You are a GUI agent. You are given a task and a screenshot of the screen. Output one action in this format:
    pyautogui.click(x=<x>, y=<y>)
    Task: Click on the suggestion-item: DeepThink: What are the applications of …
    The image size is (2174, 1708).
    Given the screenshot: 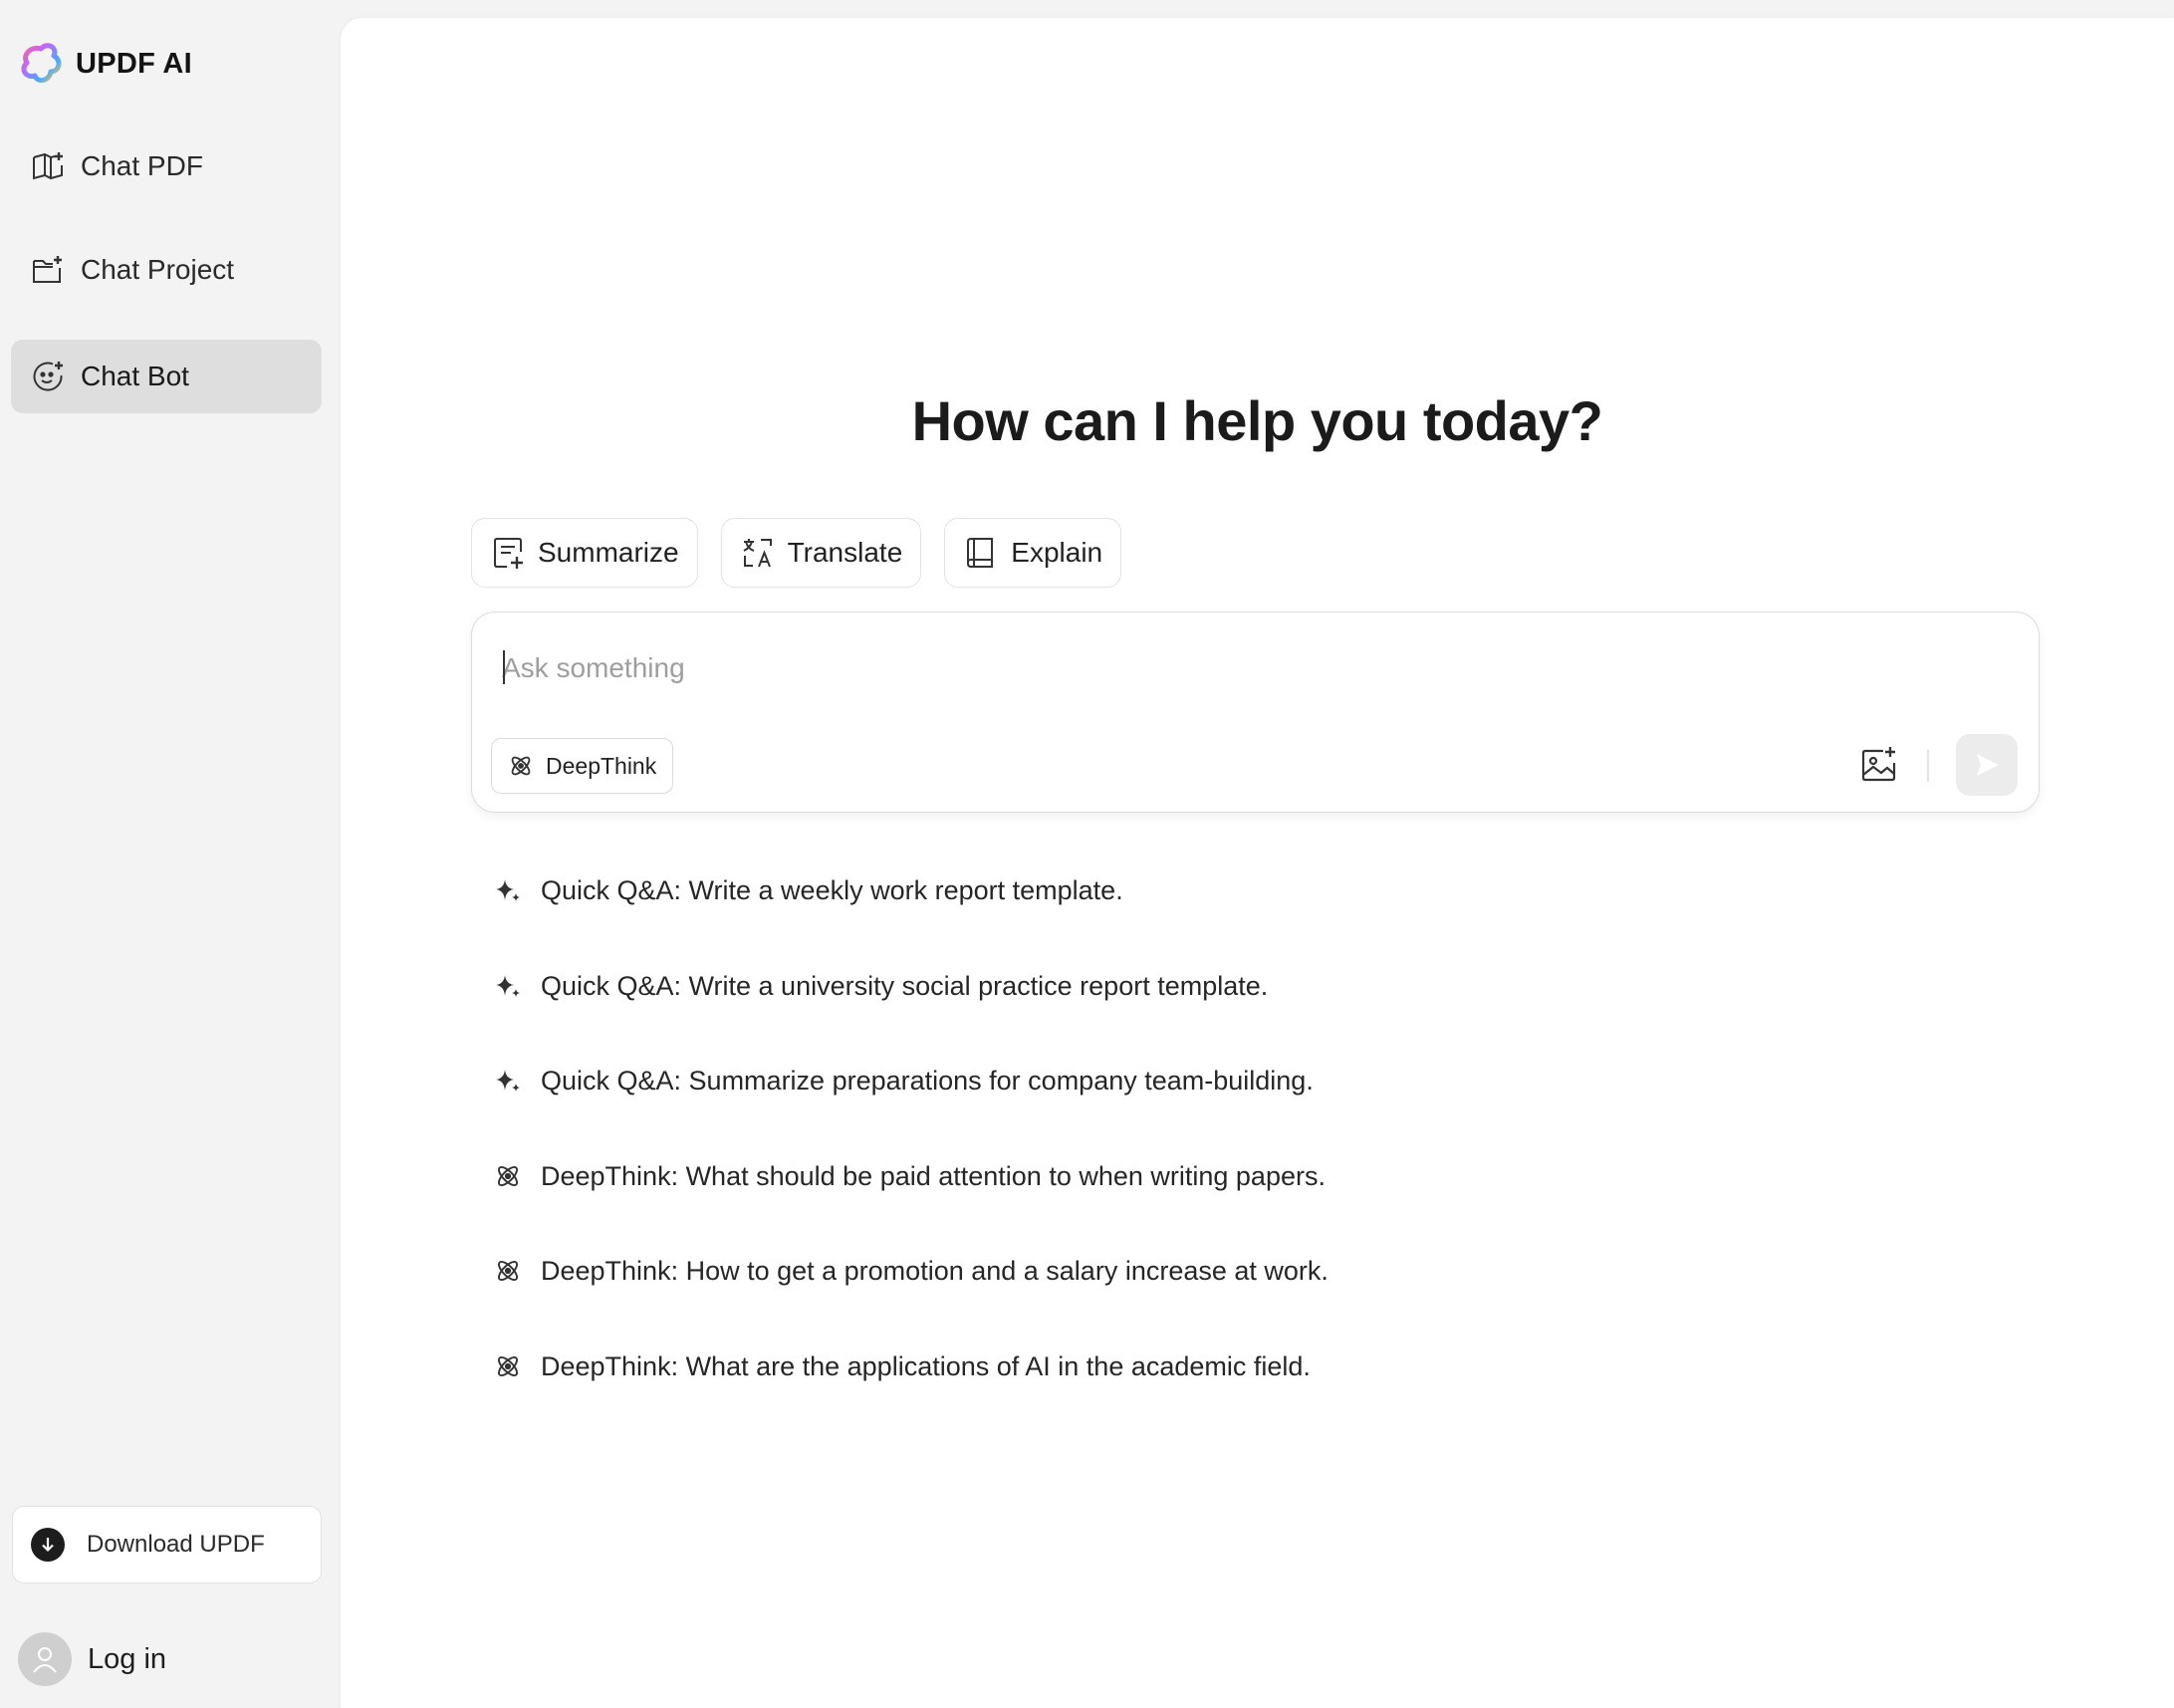 What is the action you would take?
    pyautogui.click(x=1040, y=1366)
    